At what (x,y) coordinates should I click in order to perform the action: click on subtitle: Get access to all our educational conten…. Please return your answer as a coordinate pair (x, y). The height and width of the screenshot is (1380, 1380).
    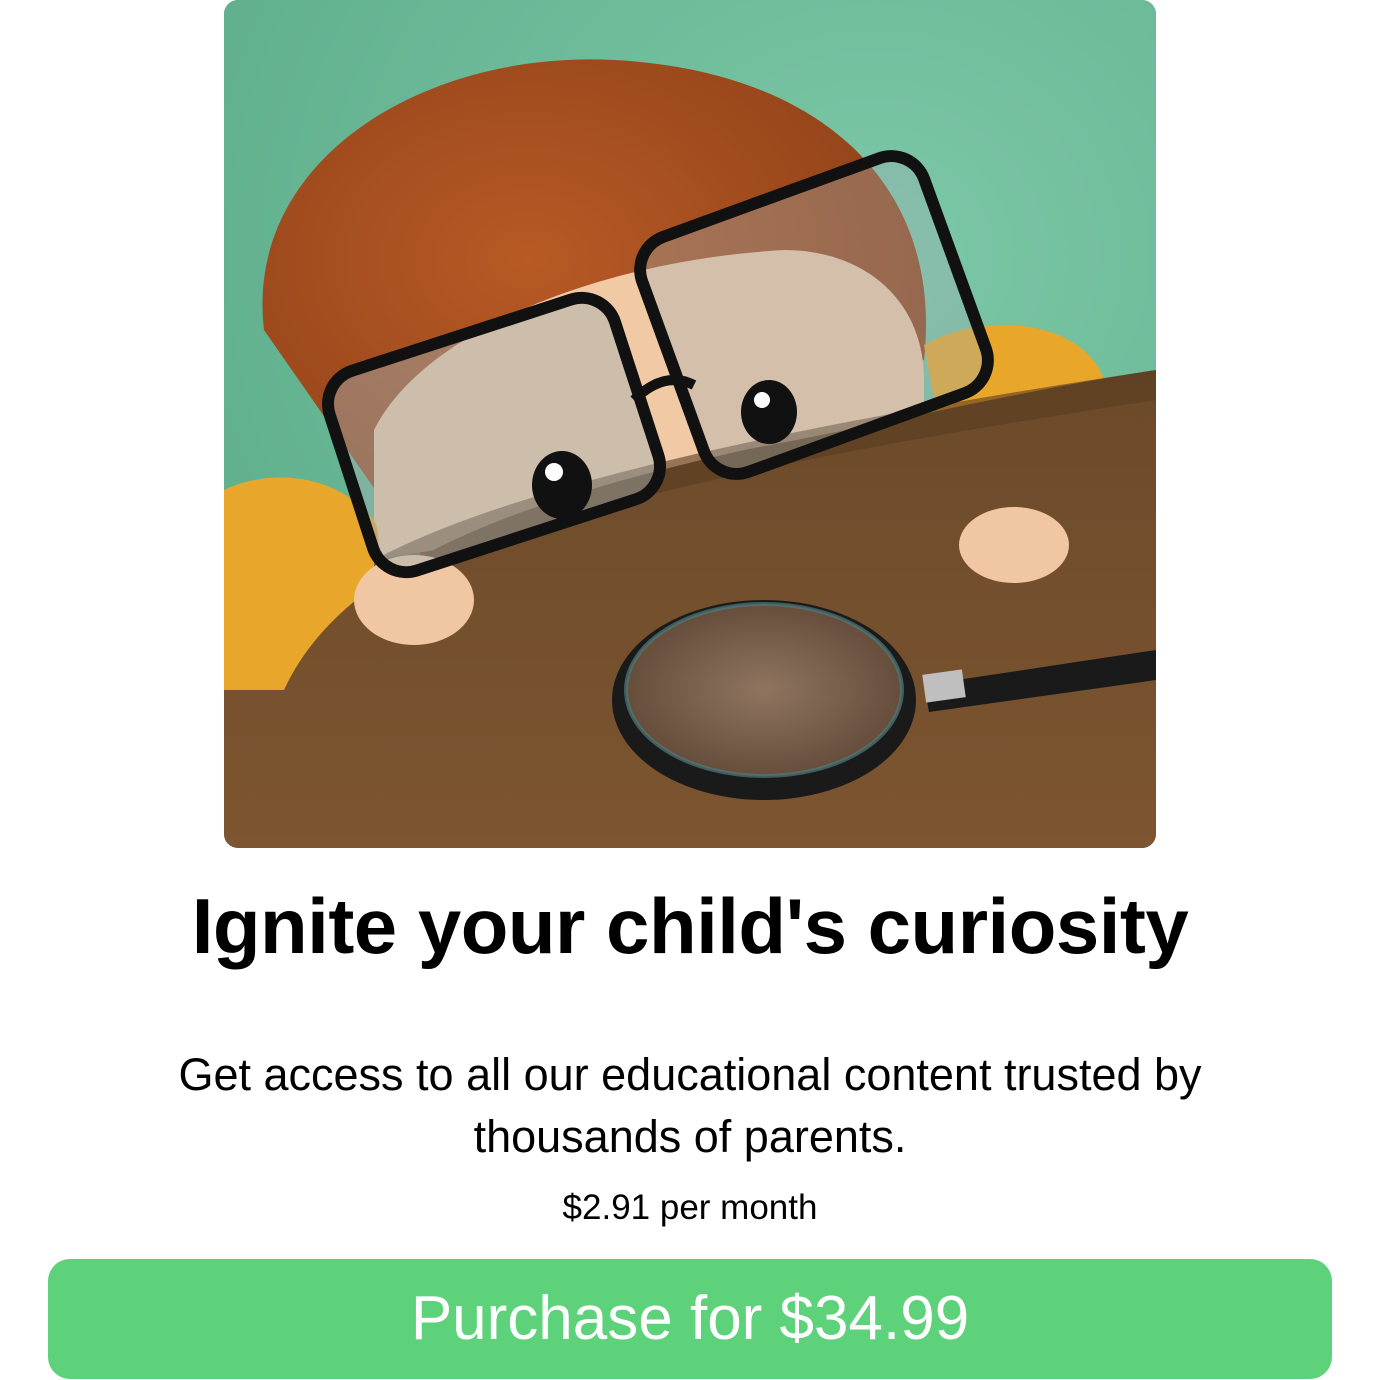
    Looking at the image, I should click on (690, 1105).